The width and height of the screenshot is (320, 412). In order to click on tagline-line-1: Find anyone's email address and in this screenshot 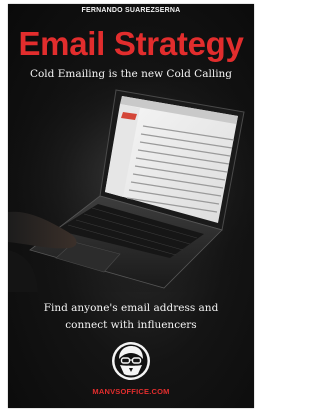, I will do `click(131, 308)`.